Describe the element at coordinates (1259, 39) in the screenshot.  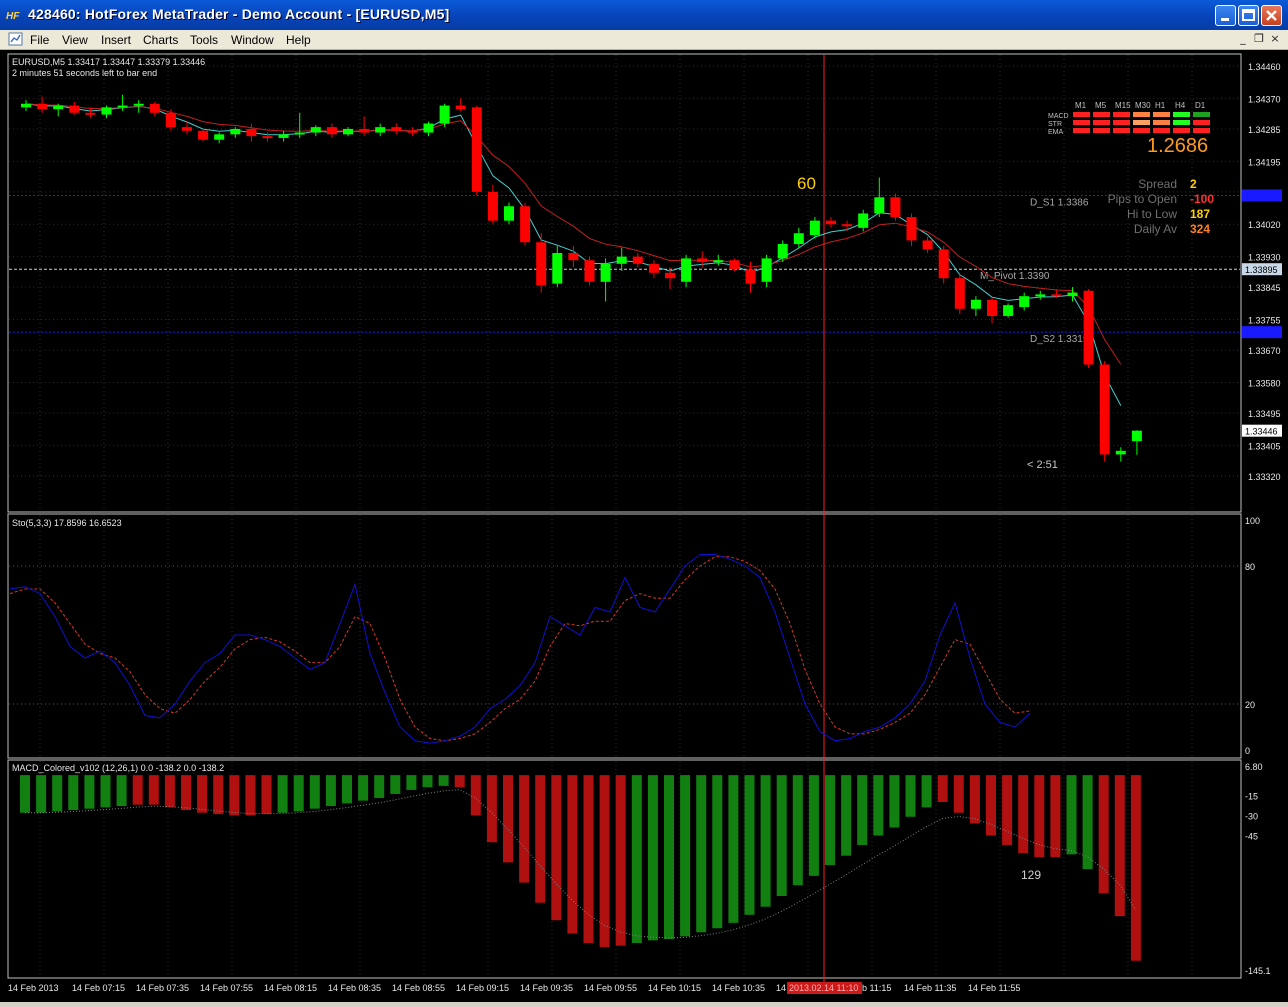
I see `mdi-restore-icon: ❐` at that location.